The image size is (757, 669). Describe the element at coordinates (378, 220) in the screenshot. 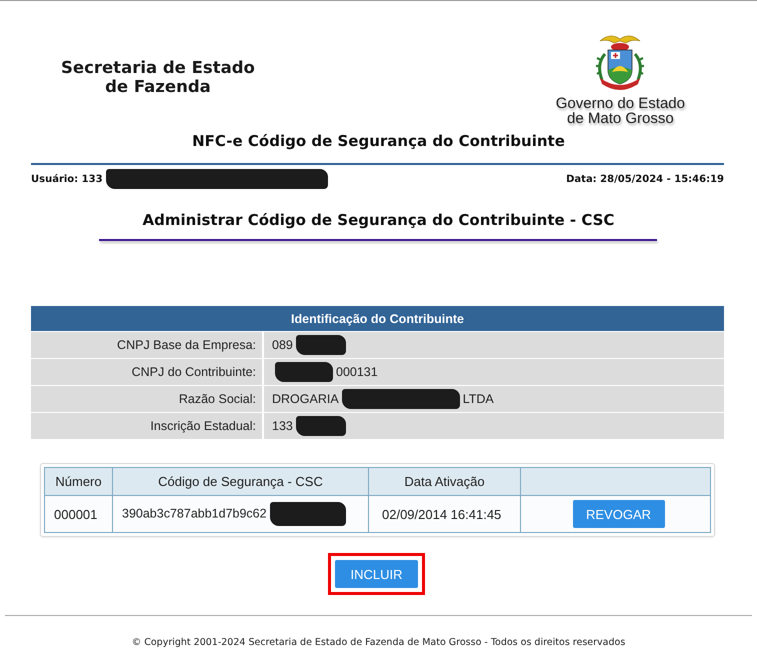

I see `section-title: Administrar Código de Segurança do Contribuinte - CSC` at that location.